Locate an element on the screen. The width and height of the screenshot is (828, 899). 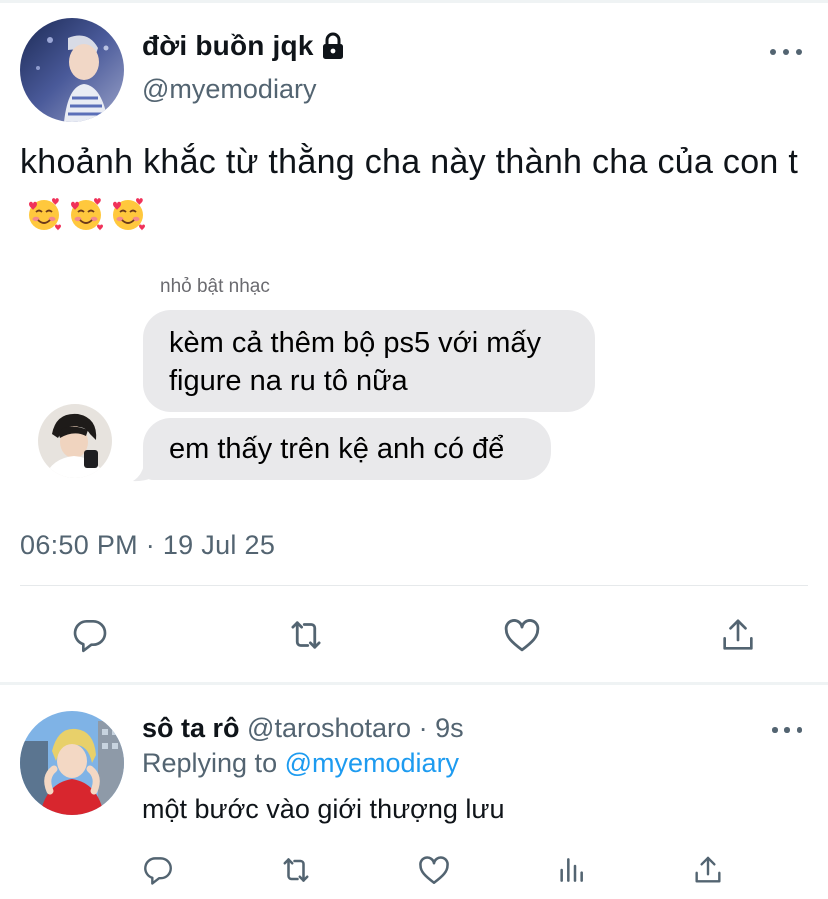
reply-analytics-button is located at coordinates (571, 870).